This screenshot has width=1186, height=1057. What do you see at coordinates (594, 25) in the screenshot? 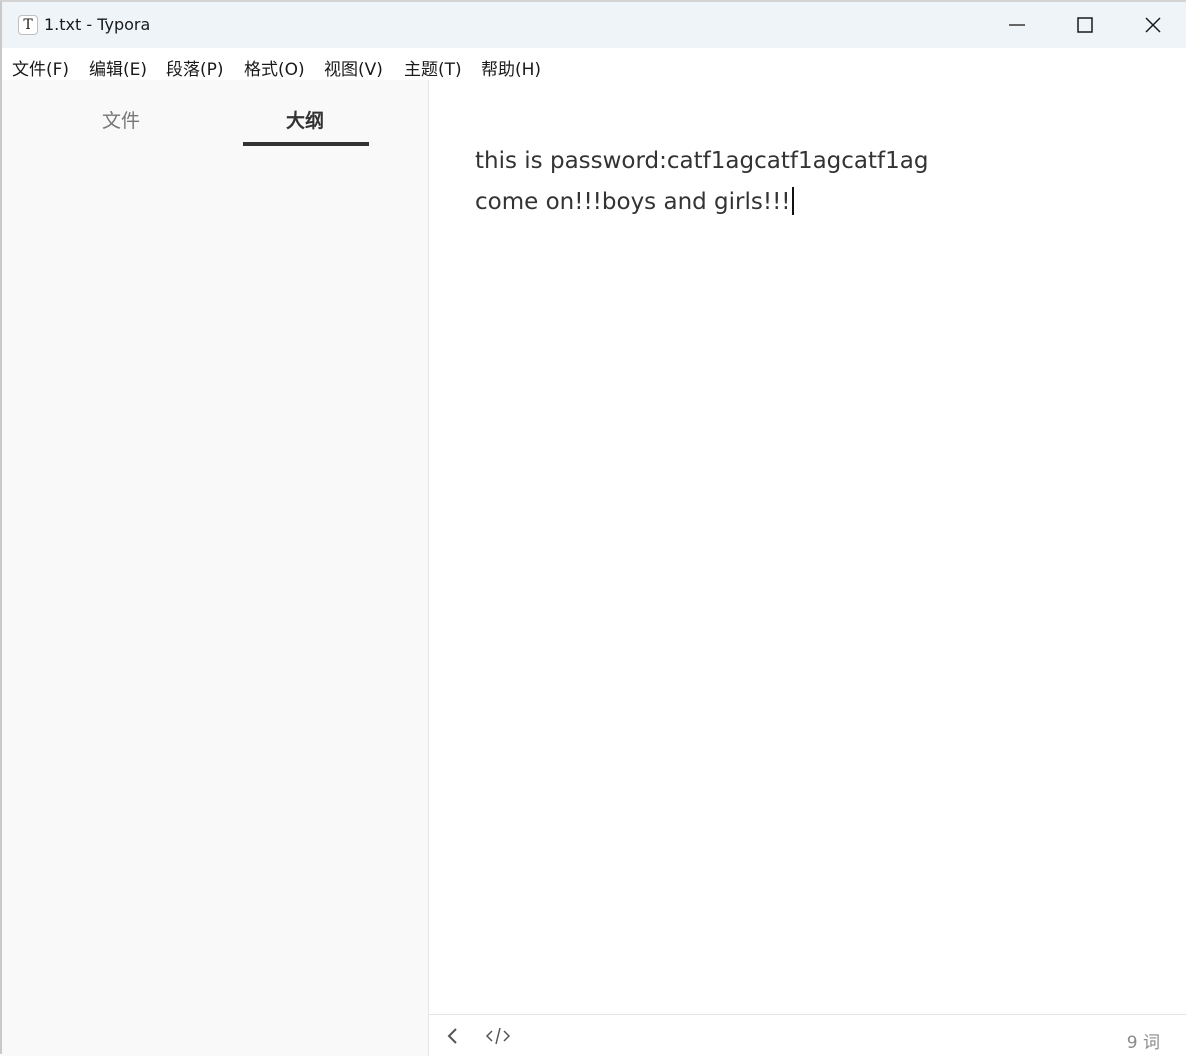
I see `title-bar: T 1.txt - Typora` at bounding box center [594, 25].